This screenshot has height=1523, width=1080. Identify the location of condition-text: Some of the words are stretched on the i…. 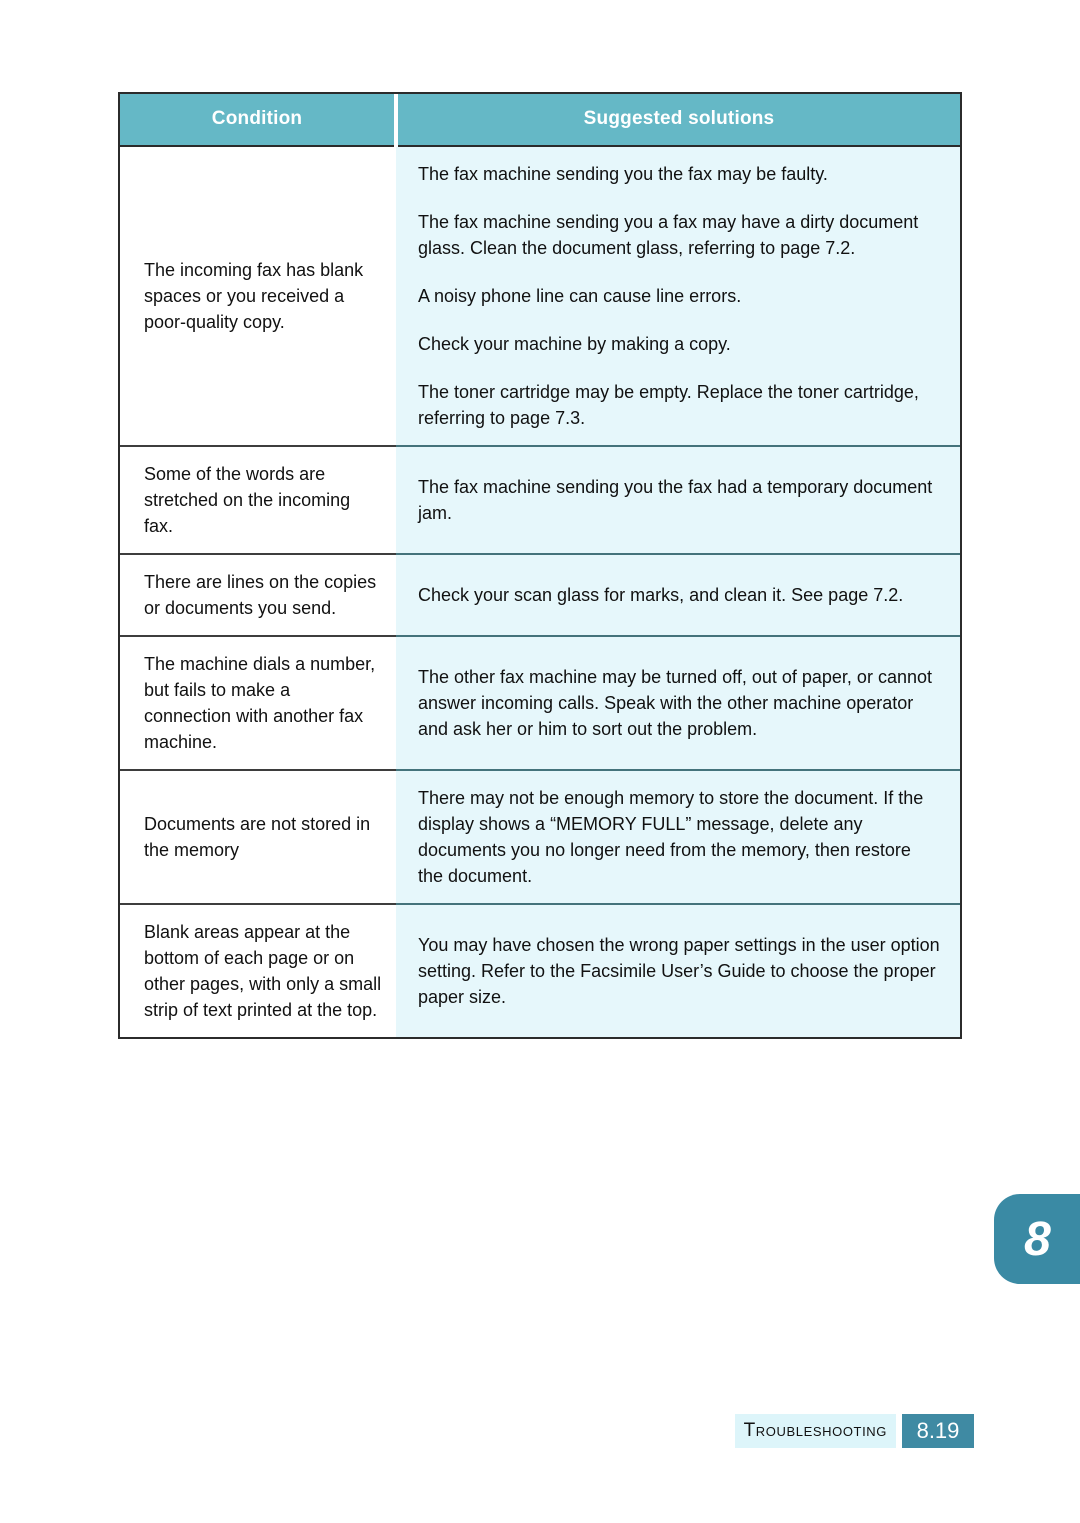
(247, 500).